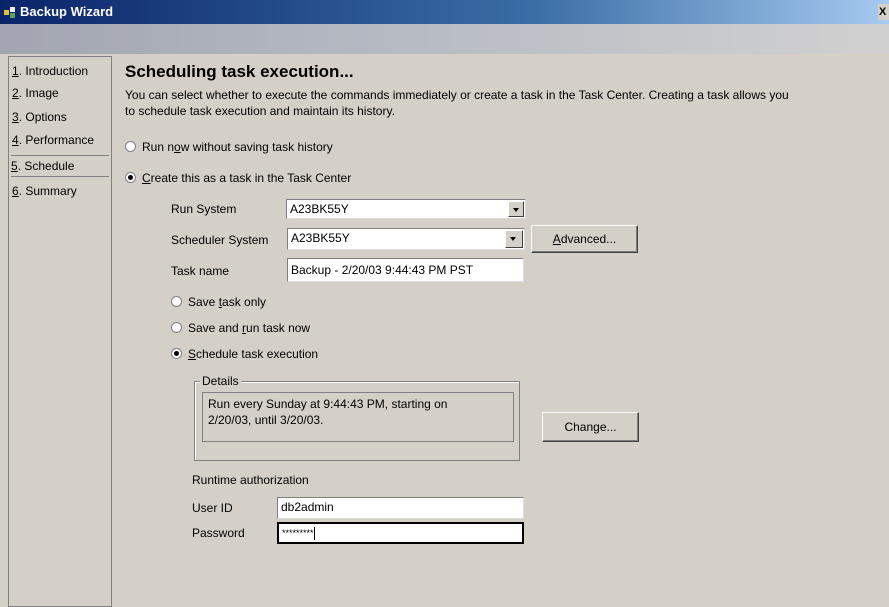 Image resolution: width=889 pixels, height=607 pixels. What do you see at coordinates (15, 71) in the screenshot?
I see `step-number: 1` at bounding box center [15, 71].